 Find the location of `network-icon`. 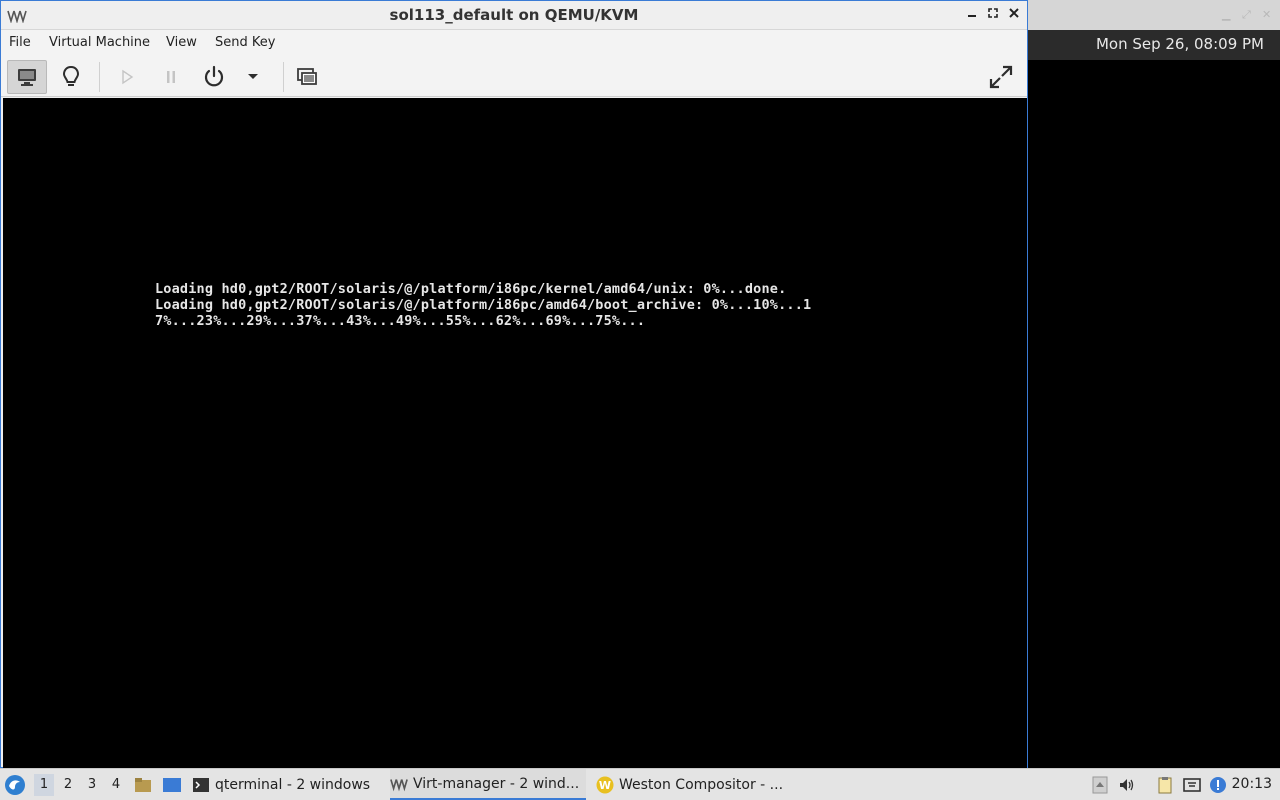

network-icon is located at coordinates (1192, 785).